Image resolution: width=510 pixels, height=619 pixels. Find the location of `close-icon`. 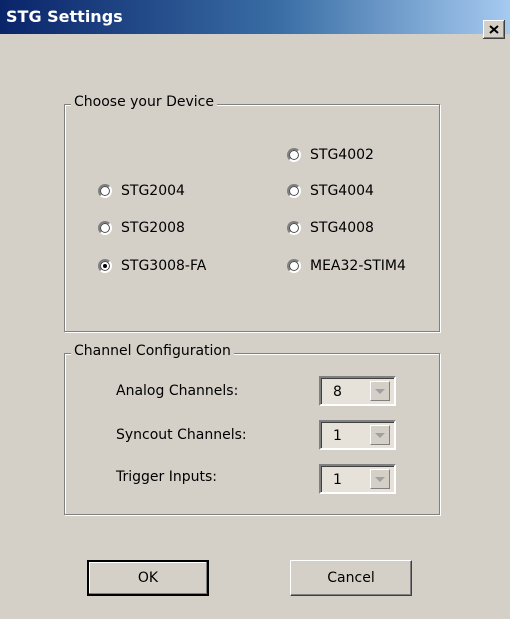

close-icon is located at coordinates (494, 29).